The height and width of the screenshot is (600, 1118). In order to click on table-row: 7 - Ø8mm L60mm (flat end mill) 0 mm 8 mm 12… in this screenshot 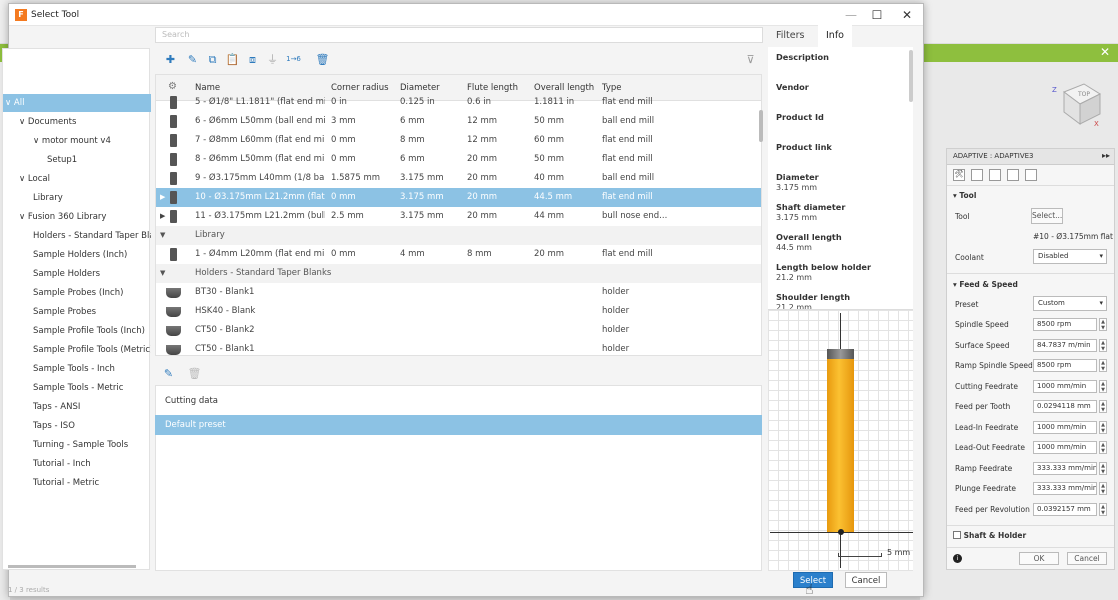, I will do `click(458, 140)`.